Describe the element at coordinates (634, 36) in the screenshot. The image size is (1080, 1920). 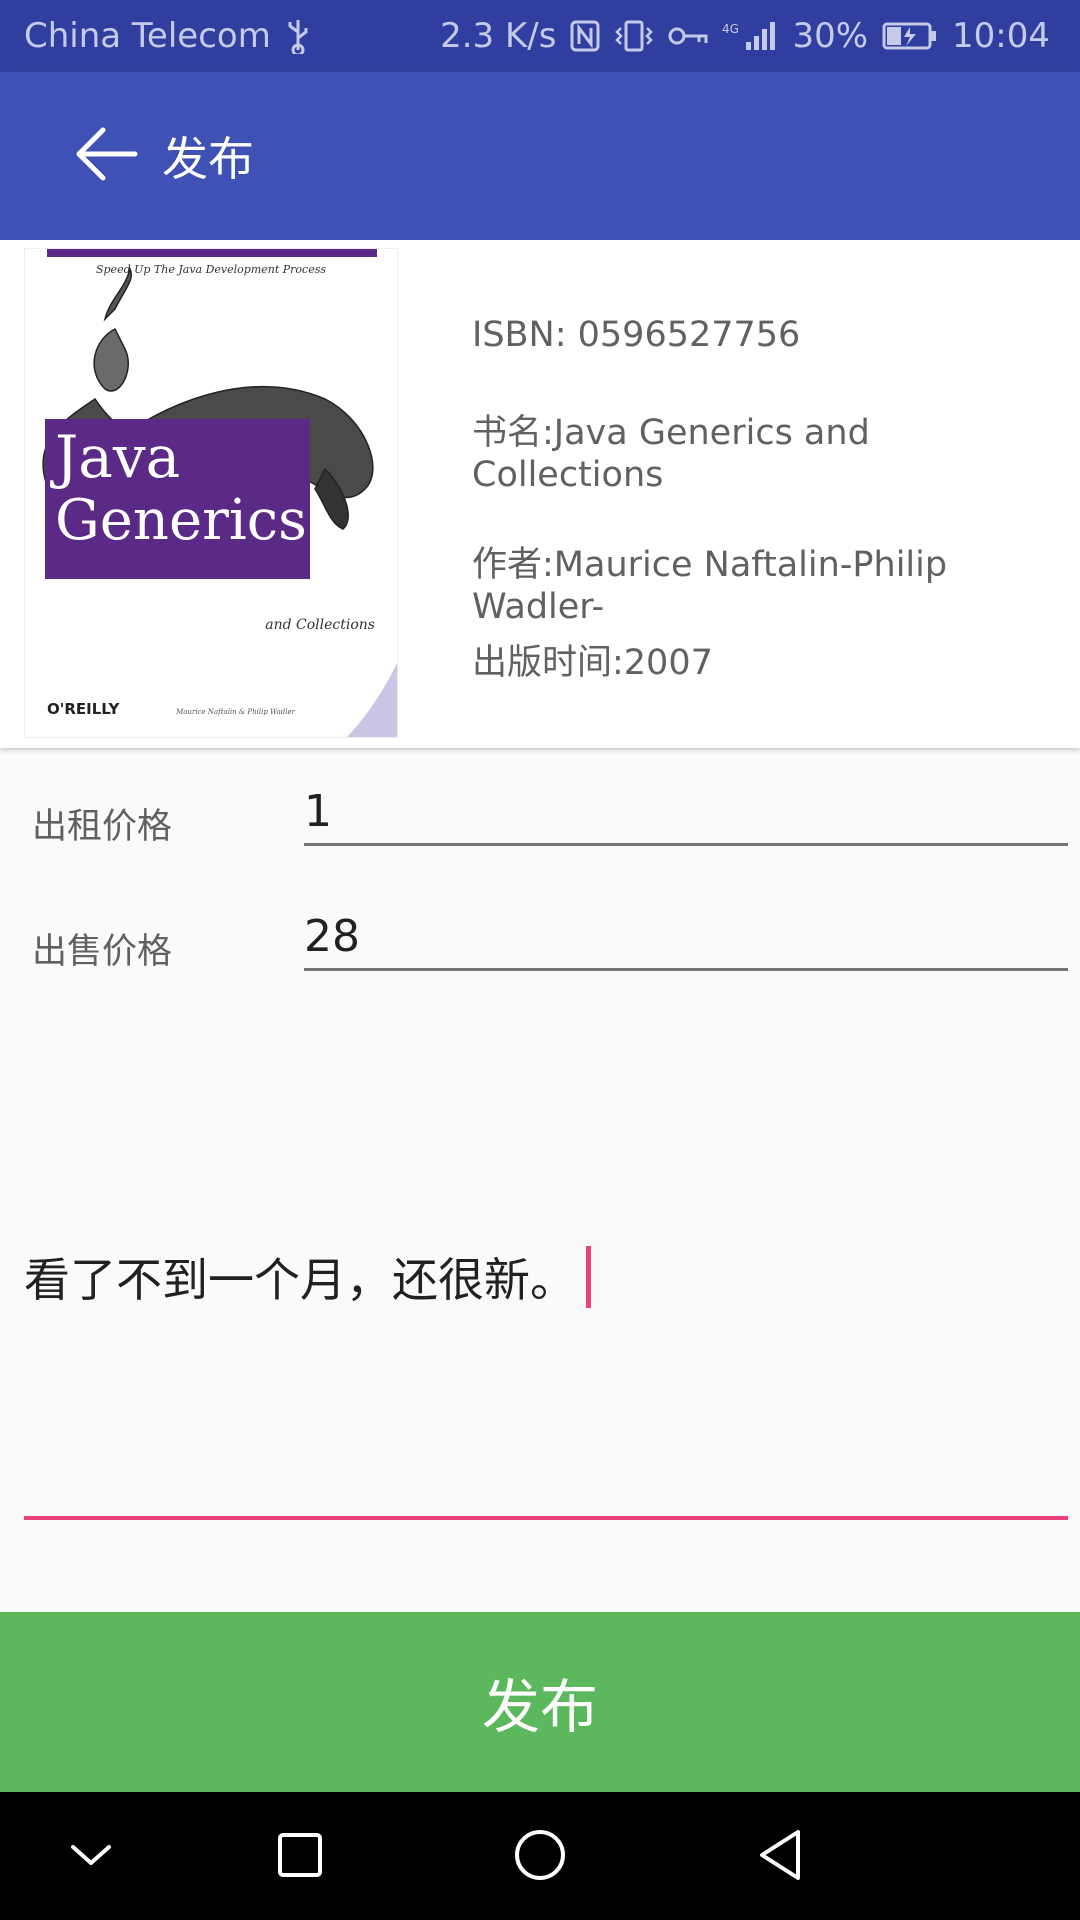
I see `vibrate-icon` at that location.